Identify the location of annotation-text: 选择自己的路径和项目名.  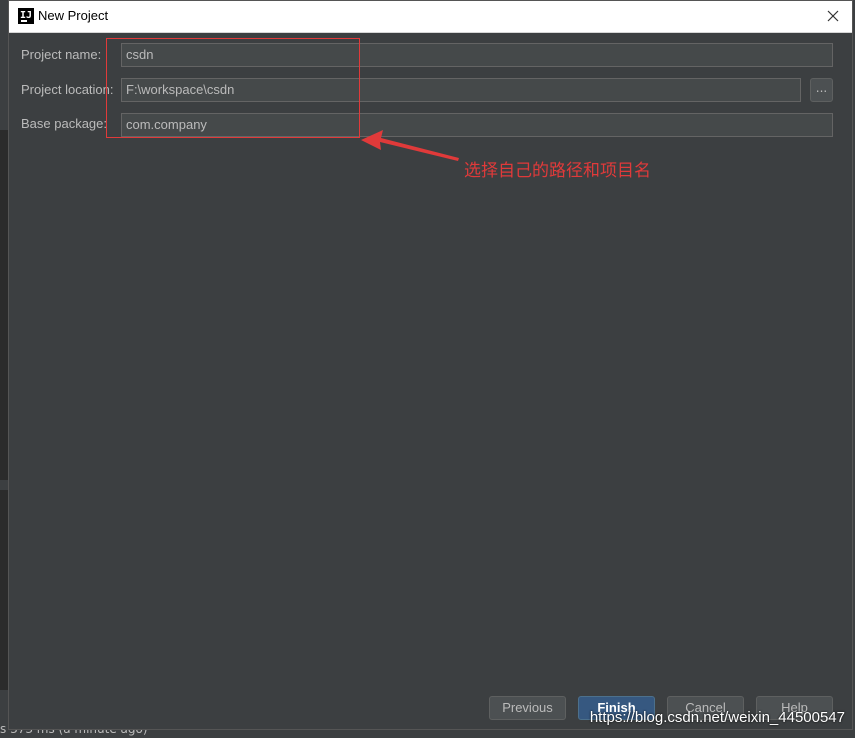
(557, 171).